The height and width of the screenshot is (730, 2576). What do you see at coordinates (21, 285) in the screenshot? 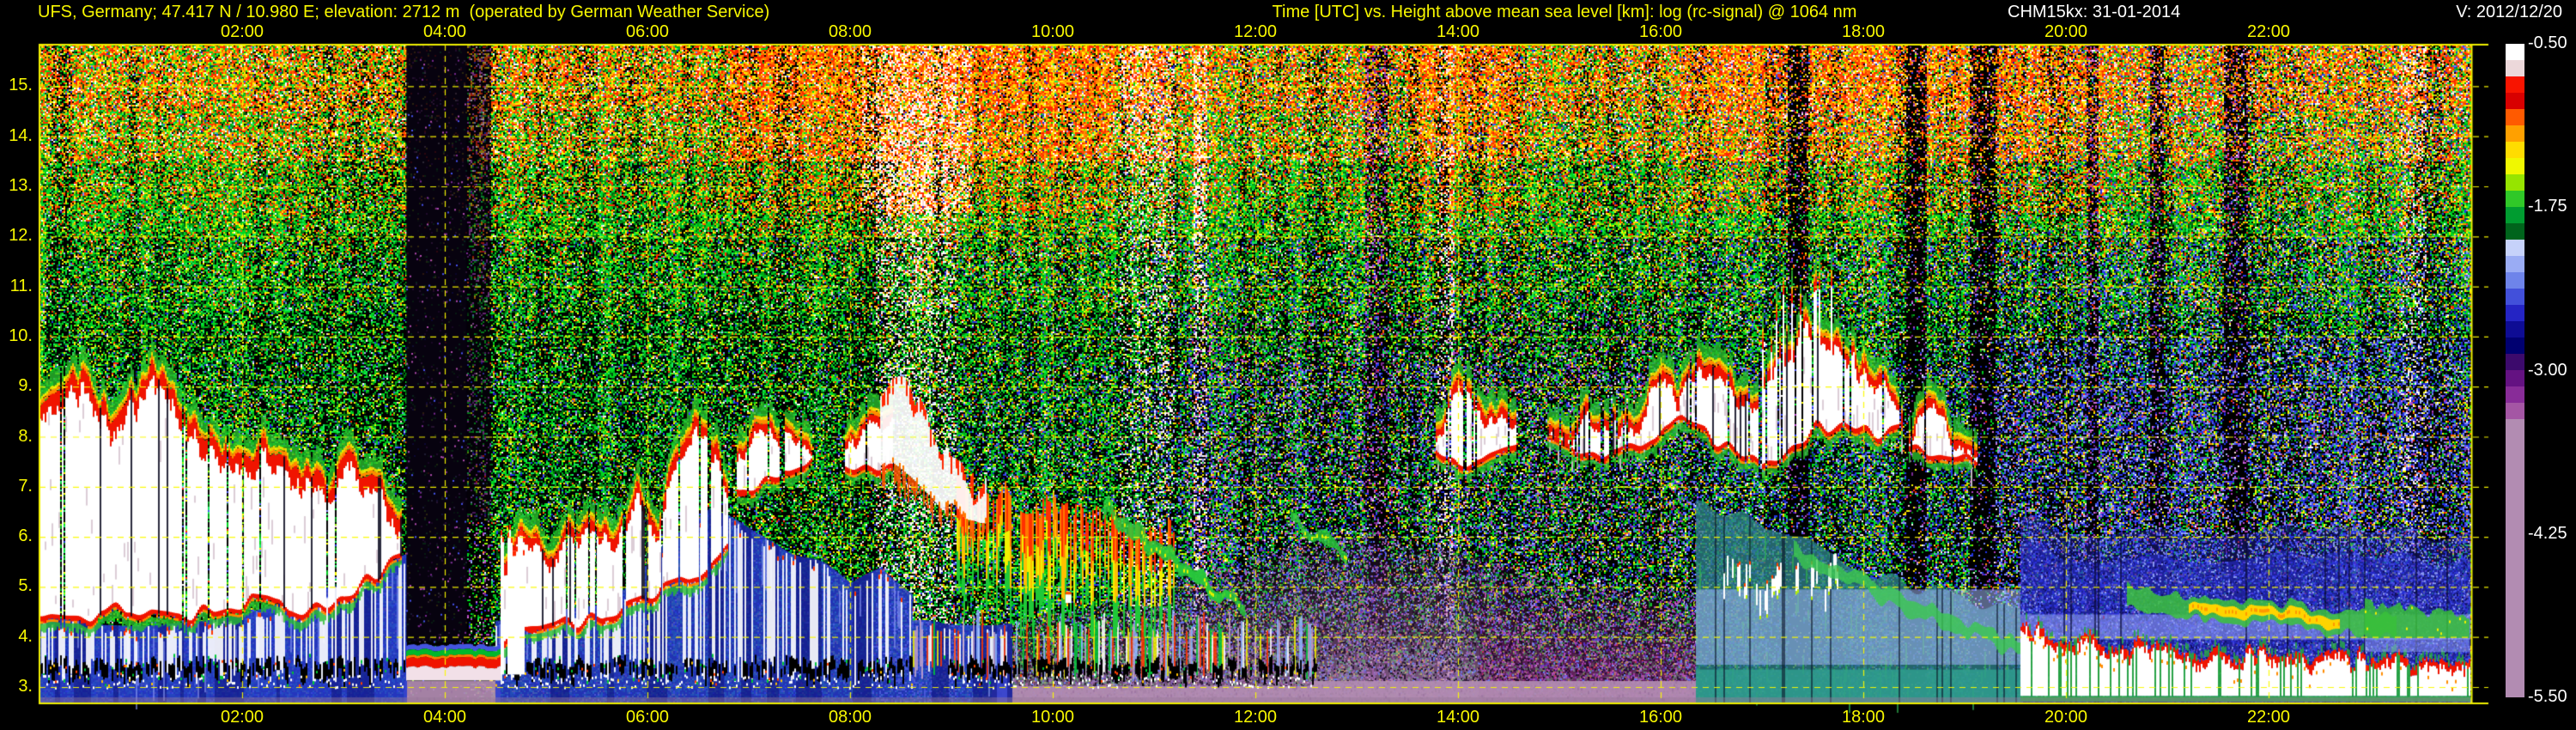
I see `y-tick-label: 11.` at bounding box center [21, 285].